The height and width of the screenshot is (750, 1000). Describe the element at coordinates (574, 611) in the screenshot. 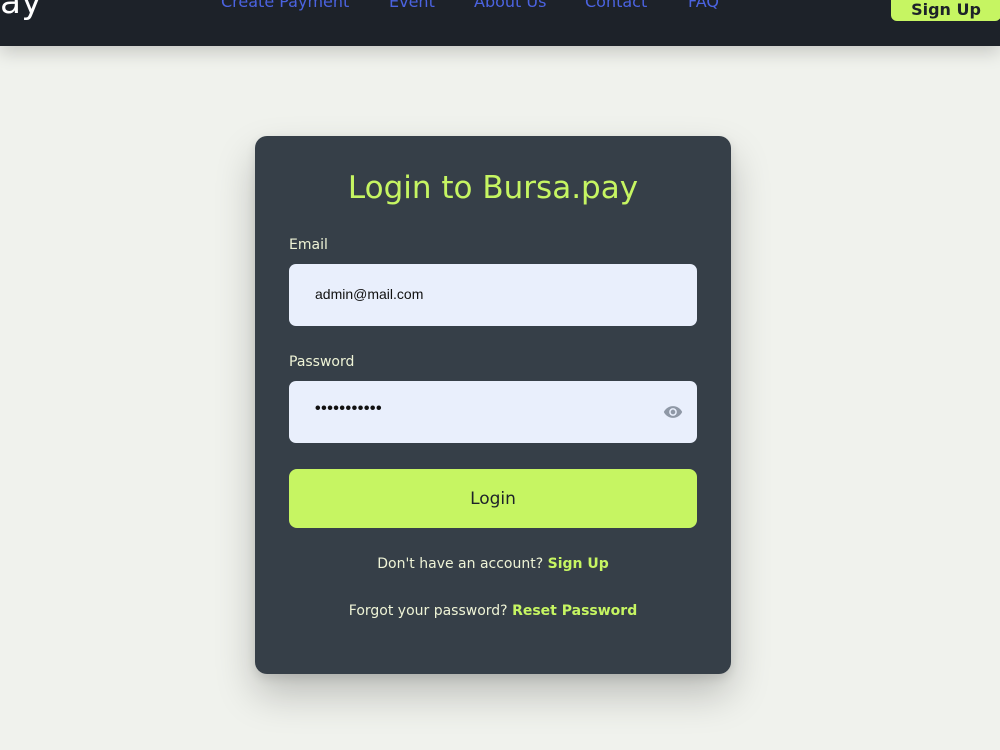

I see `reset-password-link: Reset Password` at that location.